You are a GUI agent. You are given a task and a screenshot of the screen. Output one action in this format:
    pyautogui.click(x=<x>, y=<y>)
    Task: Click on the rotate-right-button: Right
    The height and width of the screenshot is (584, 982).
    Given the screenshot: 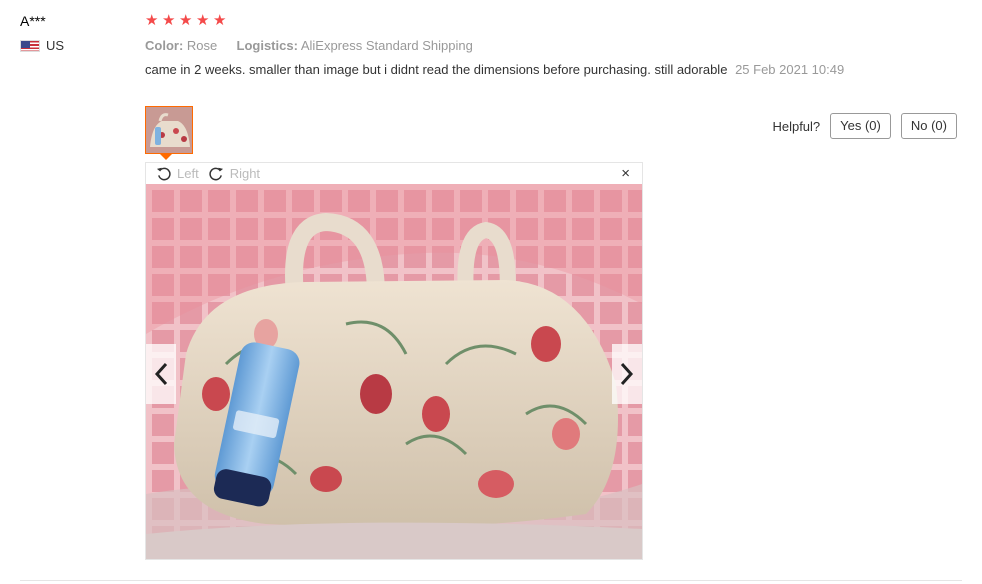 What is the action you would take?
    pyautogui.click(x=234, y=173)
    